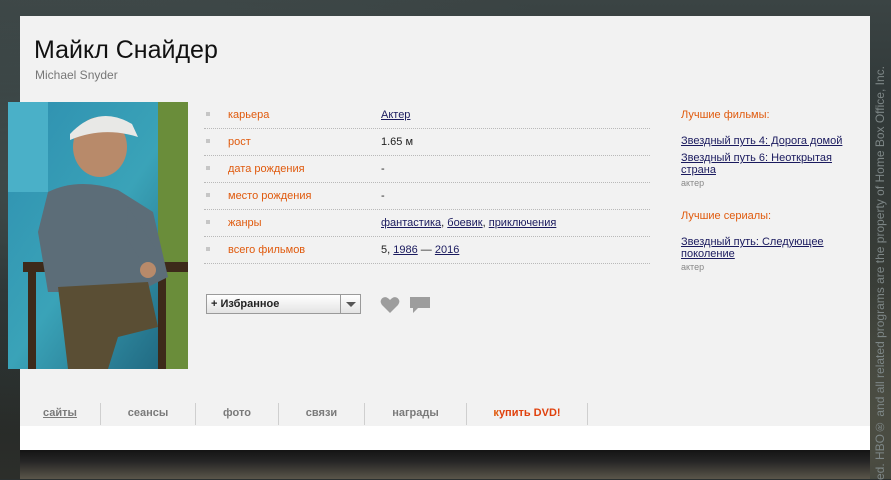 Image resolution: width=891 pixels, height=480 pixels. What do you see at coordinates (405, 250) in the screenshot?
I see `year-from-link: 1986` at bounding box center [405, 250].